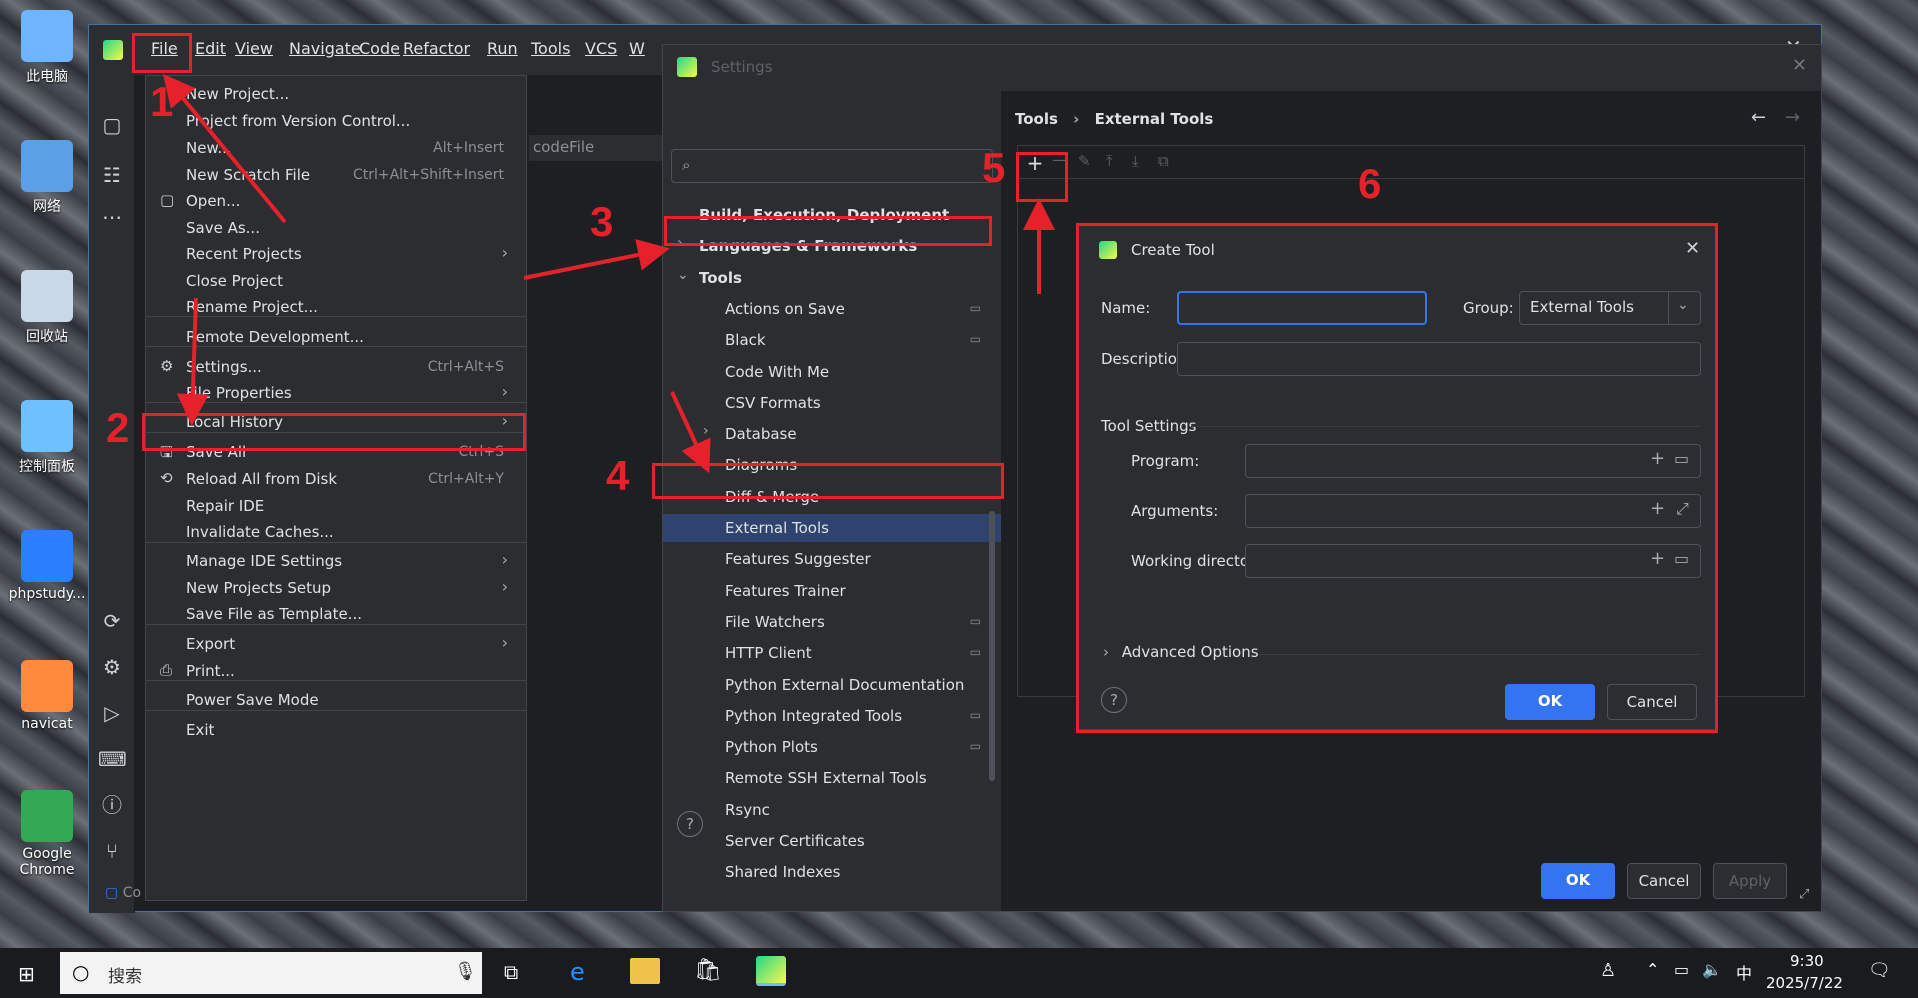 This screenshot has width=1918, height=998. I want to click on annotation-number-6: 6, so click(1370, 183).